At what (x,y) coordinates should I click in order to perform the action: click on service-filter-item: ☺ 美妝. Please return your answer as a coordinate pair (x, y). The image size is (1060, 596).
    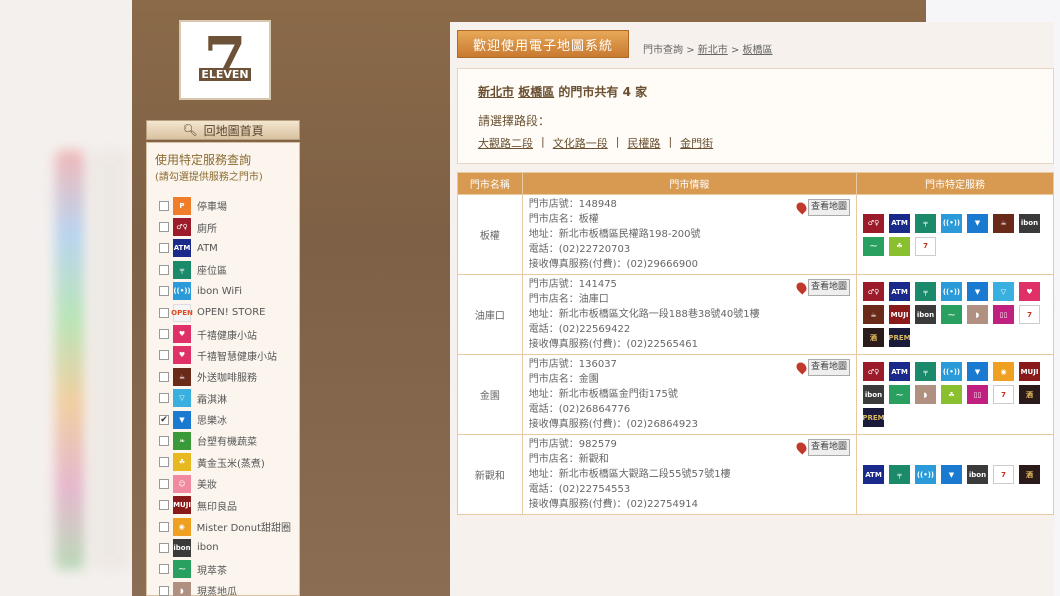
    Looking at the image, I should click on (223, 483).